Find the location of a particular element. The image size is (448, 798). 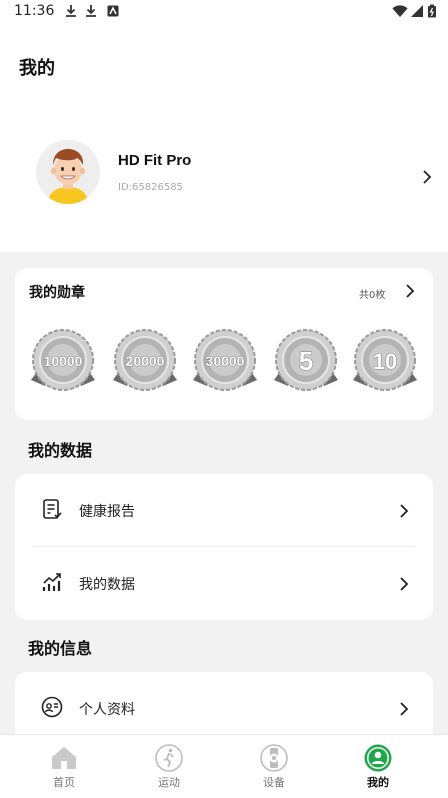

medal-label: 20000 is located at coordinates (145, 361).